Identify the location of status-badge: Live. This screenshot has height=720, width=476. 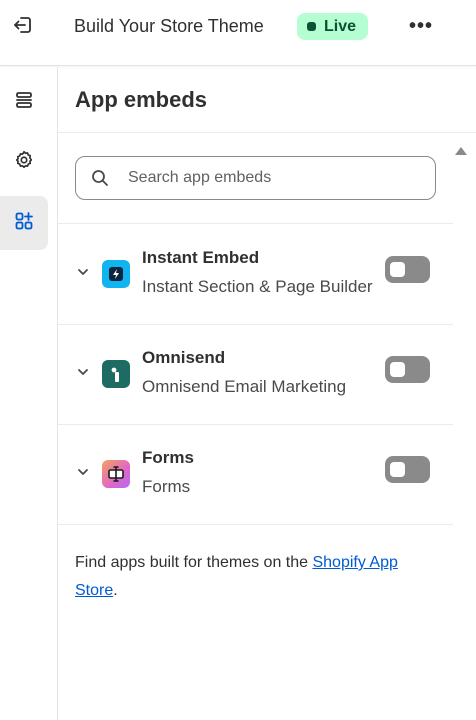
(333, 26).